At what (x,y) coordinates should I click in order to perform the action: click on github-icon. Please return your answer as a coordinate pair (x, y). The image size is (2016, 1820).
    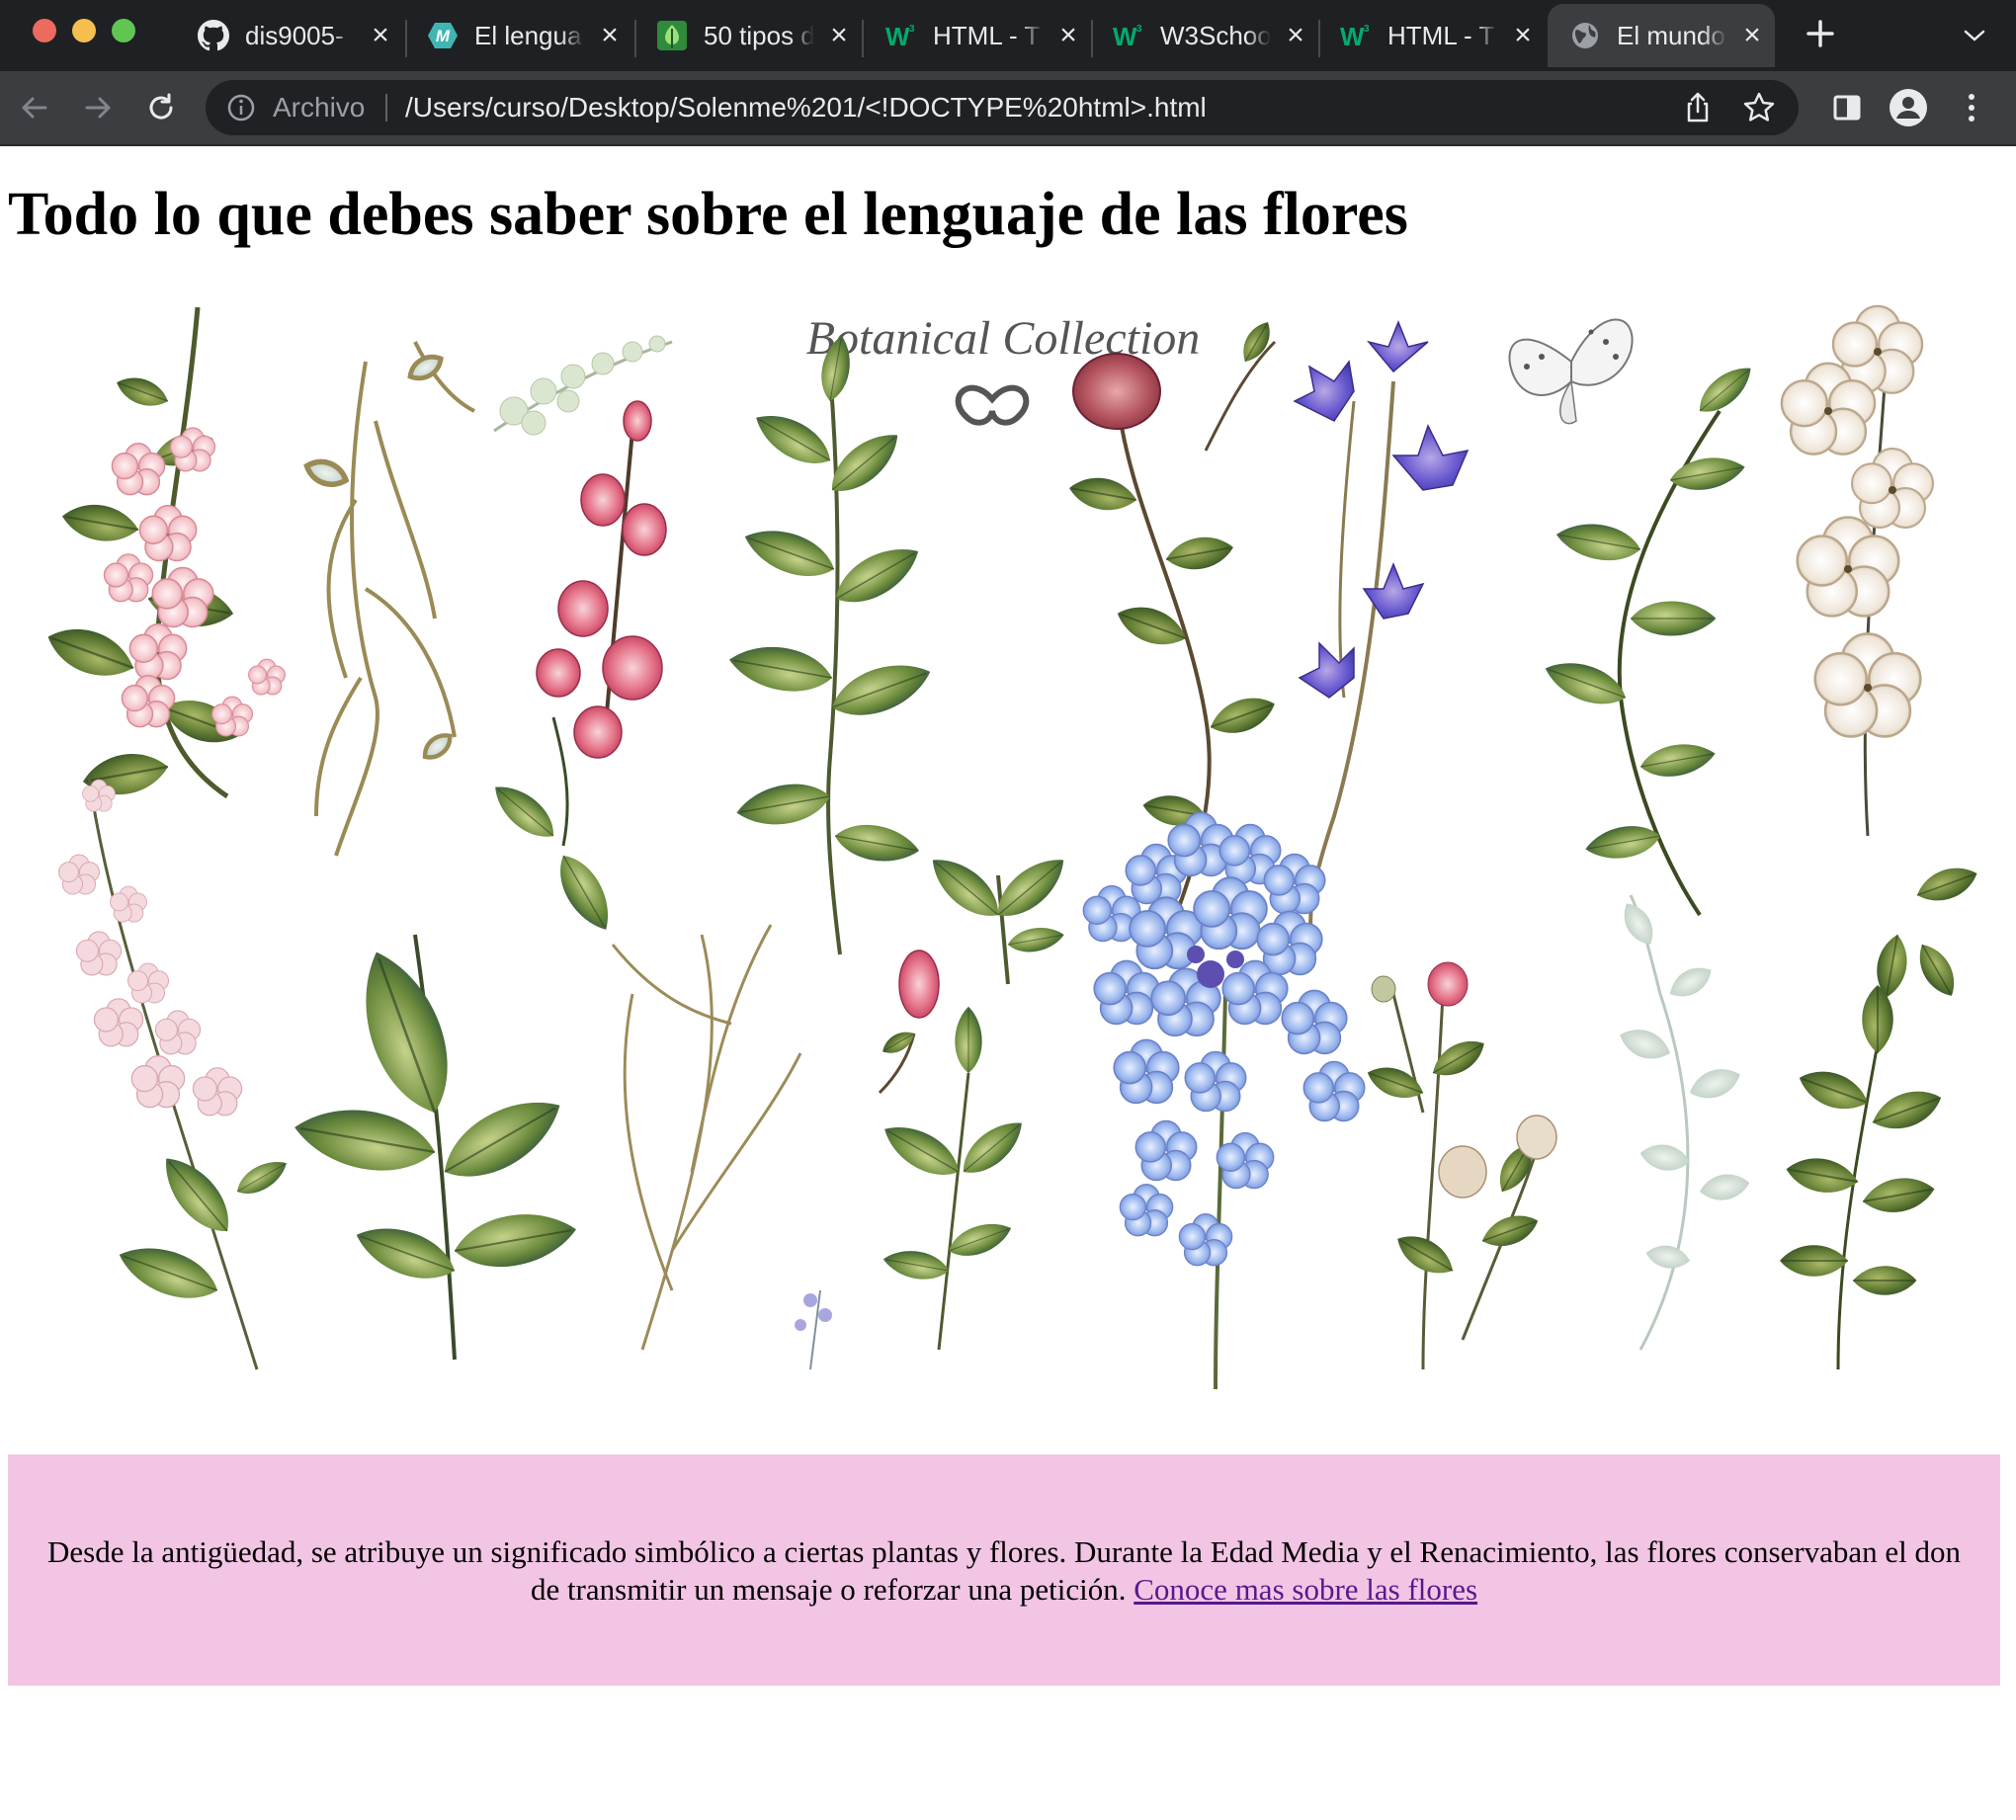
    Looking at the image, I should click on (213, 35).